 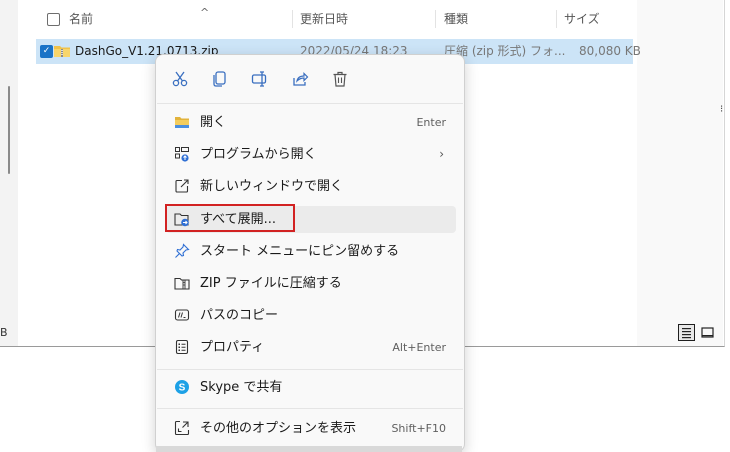 What do you see at coordinates (418, 428) in the screenshot?
I see `menu-item-shortcut: Shift+F10` at bounding box center [418, 428].